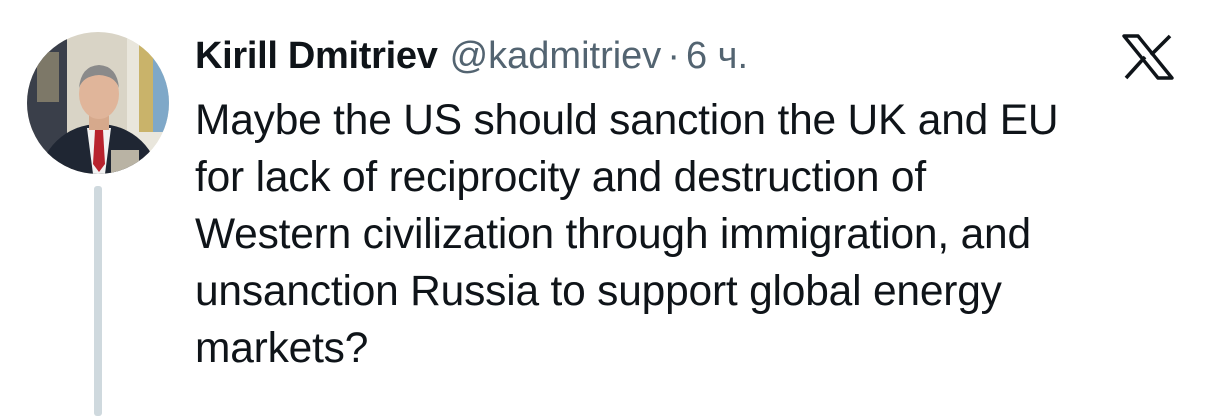 The width and height of the screenshot is (1206, 416). Describe the element at coordinates (1148, 57) in the screenshot. I see `x-logo-icon` at that location.